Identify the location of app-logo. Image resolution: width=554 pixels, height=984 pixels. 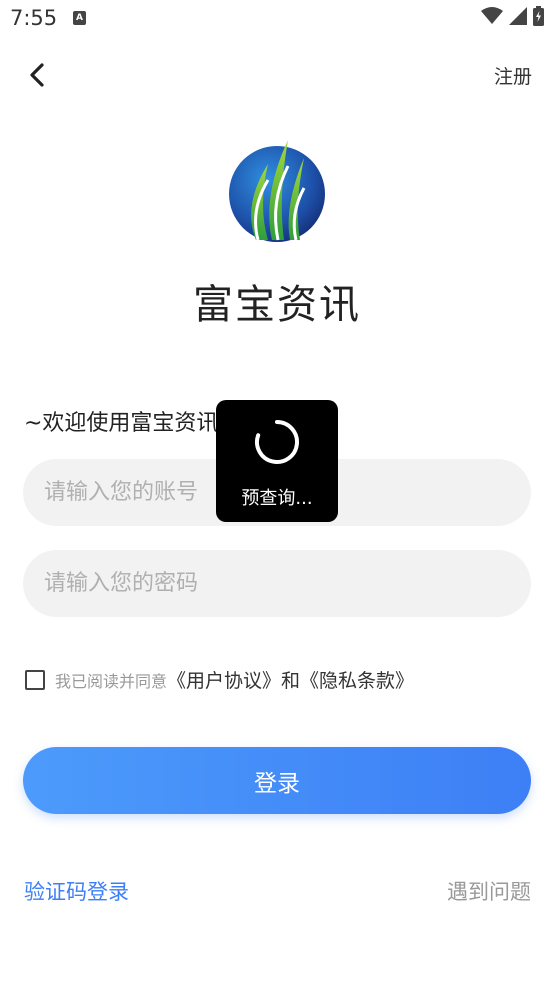
(277, 191).